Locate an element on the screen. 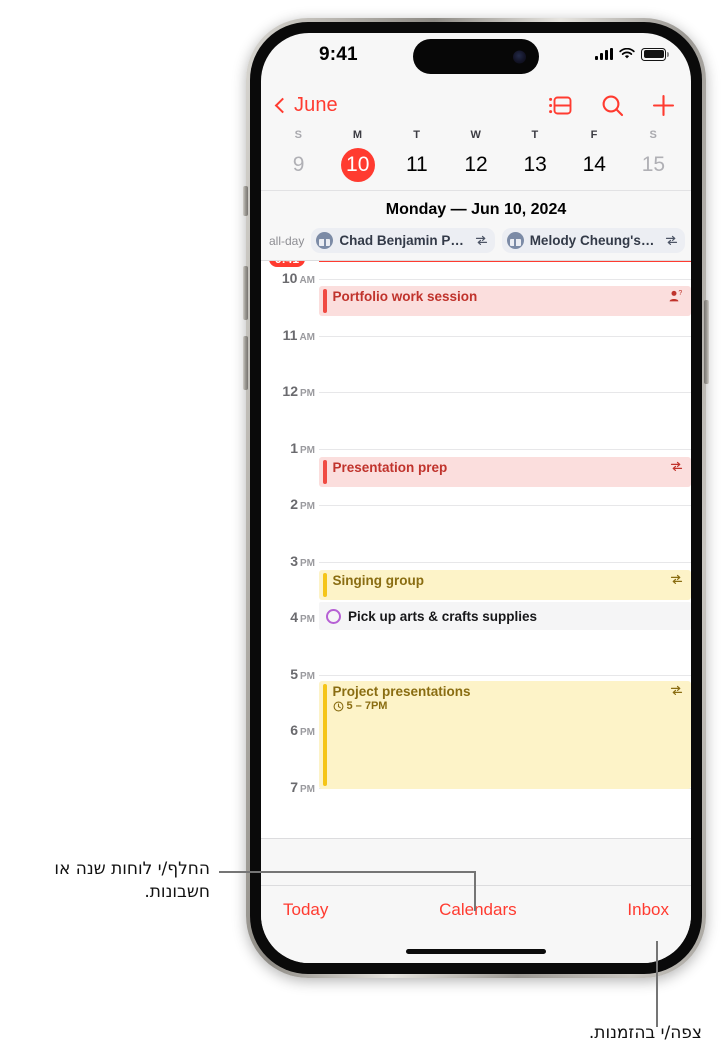 The width and height of the screenshot is (721, 1059). current-time-line is located at coordinates (505, 261).